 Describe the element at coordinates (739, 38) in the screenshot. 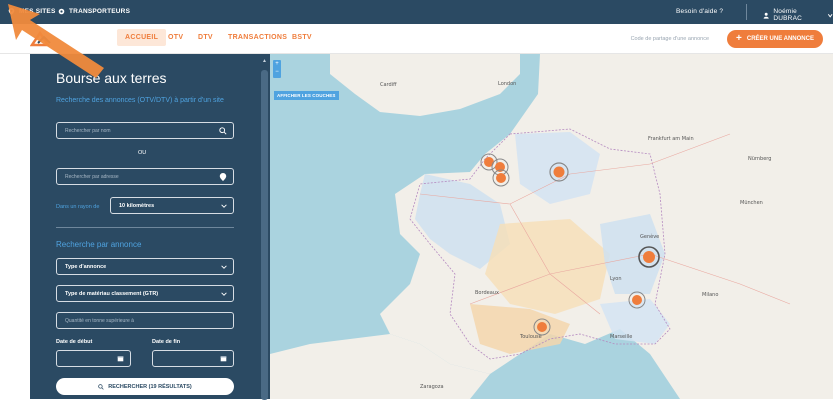

I see `plus-icon: +` at that location.